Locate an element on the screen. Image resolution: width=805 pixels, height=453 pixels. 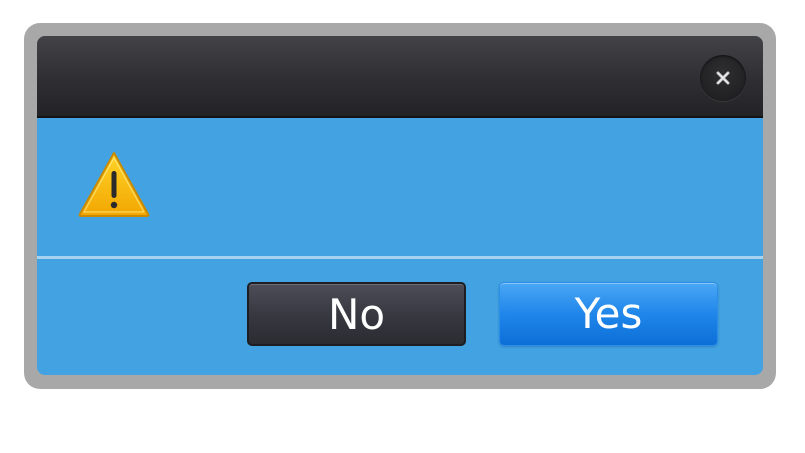
close-icon is located at coordinates (723, 78).